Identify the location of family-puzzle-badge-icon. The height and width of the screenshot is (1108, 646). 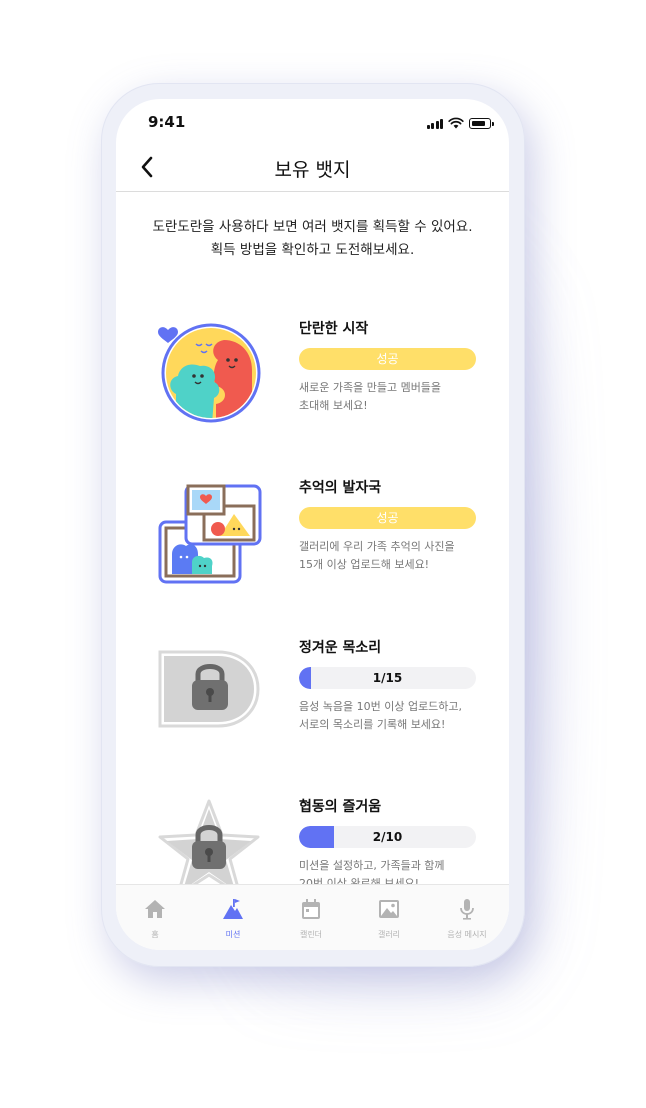
(209, 373).